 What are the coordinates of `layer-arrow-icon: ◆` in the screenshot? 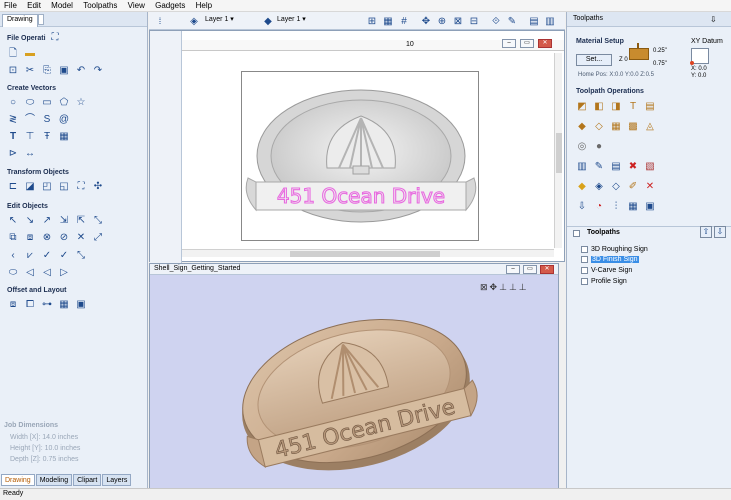 It's located at (268, 21).